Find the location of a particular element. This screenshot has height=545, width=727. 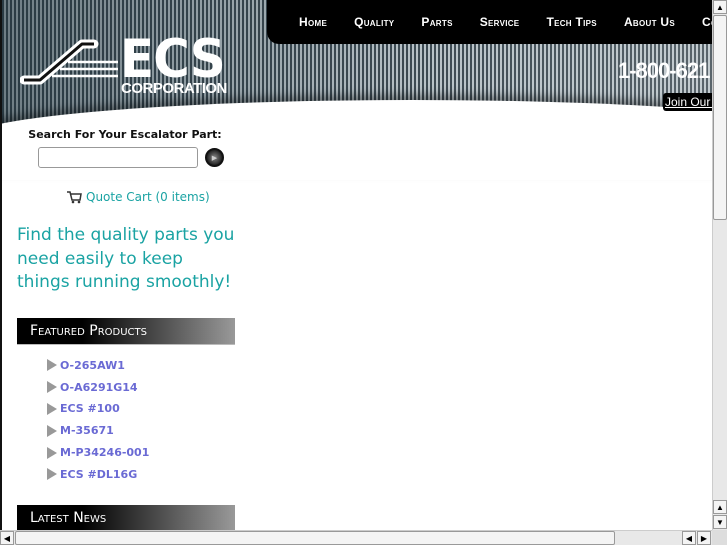

product-link: O-265AW1 is located at coordinates (141, 366).